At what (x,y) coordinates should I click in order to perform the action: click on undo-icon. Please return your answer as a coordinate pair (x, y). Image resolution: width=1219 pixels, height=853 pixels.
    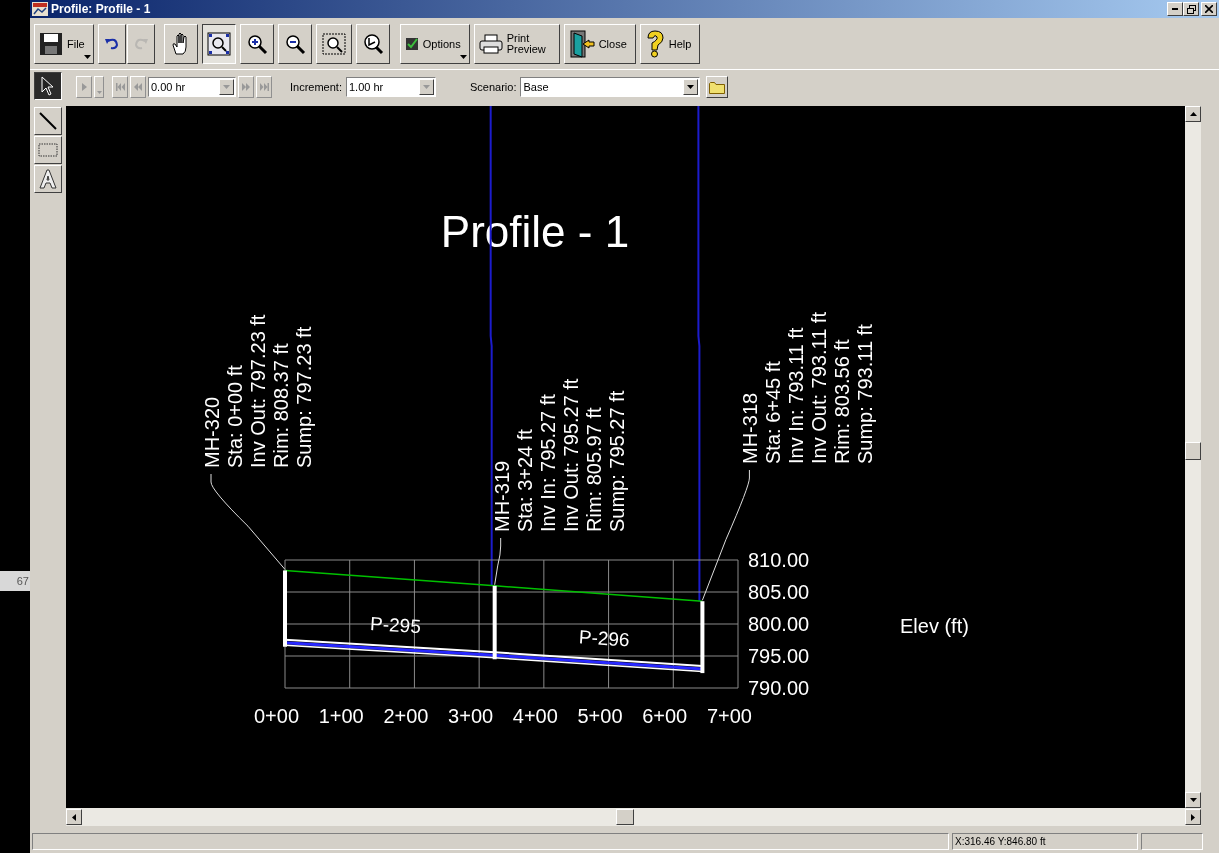
    Looking at the image, I should click on (111, 43).